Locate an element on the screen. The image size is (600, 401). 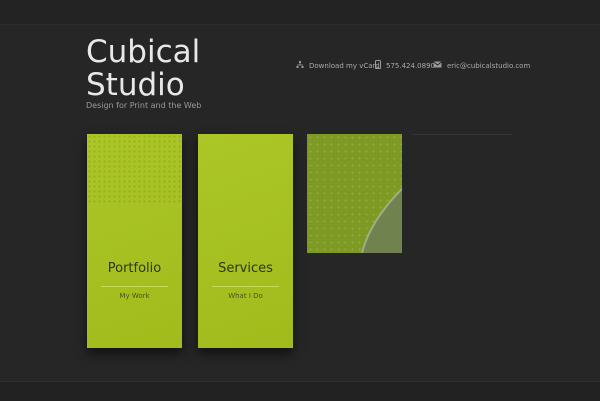
site-title: Cubical Studio is located at coordinates (151, 69).